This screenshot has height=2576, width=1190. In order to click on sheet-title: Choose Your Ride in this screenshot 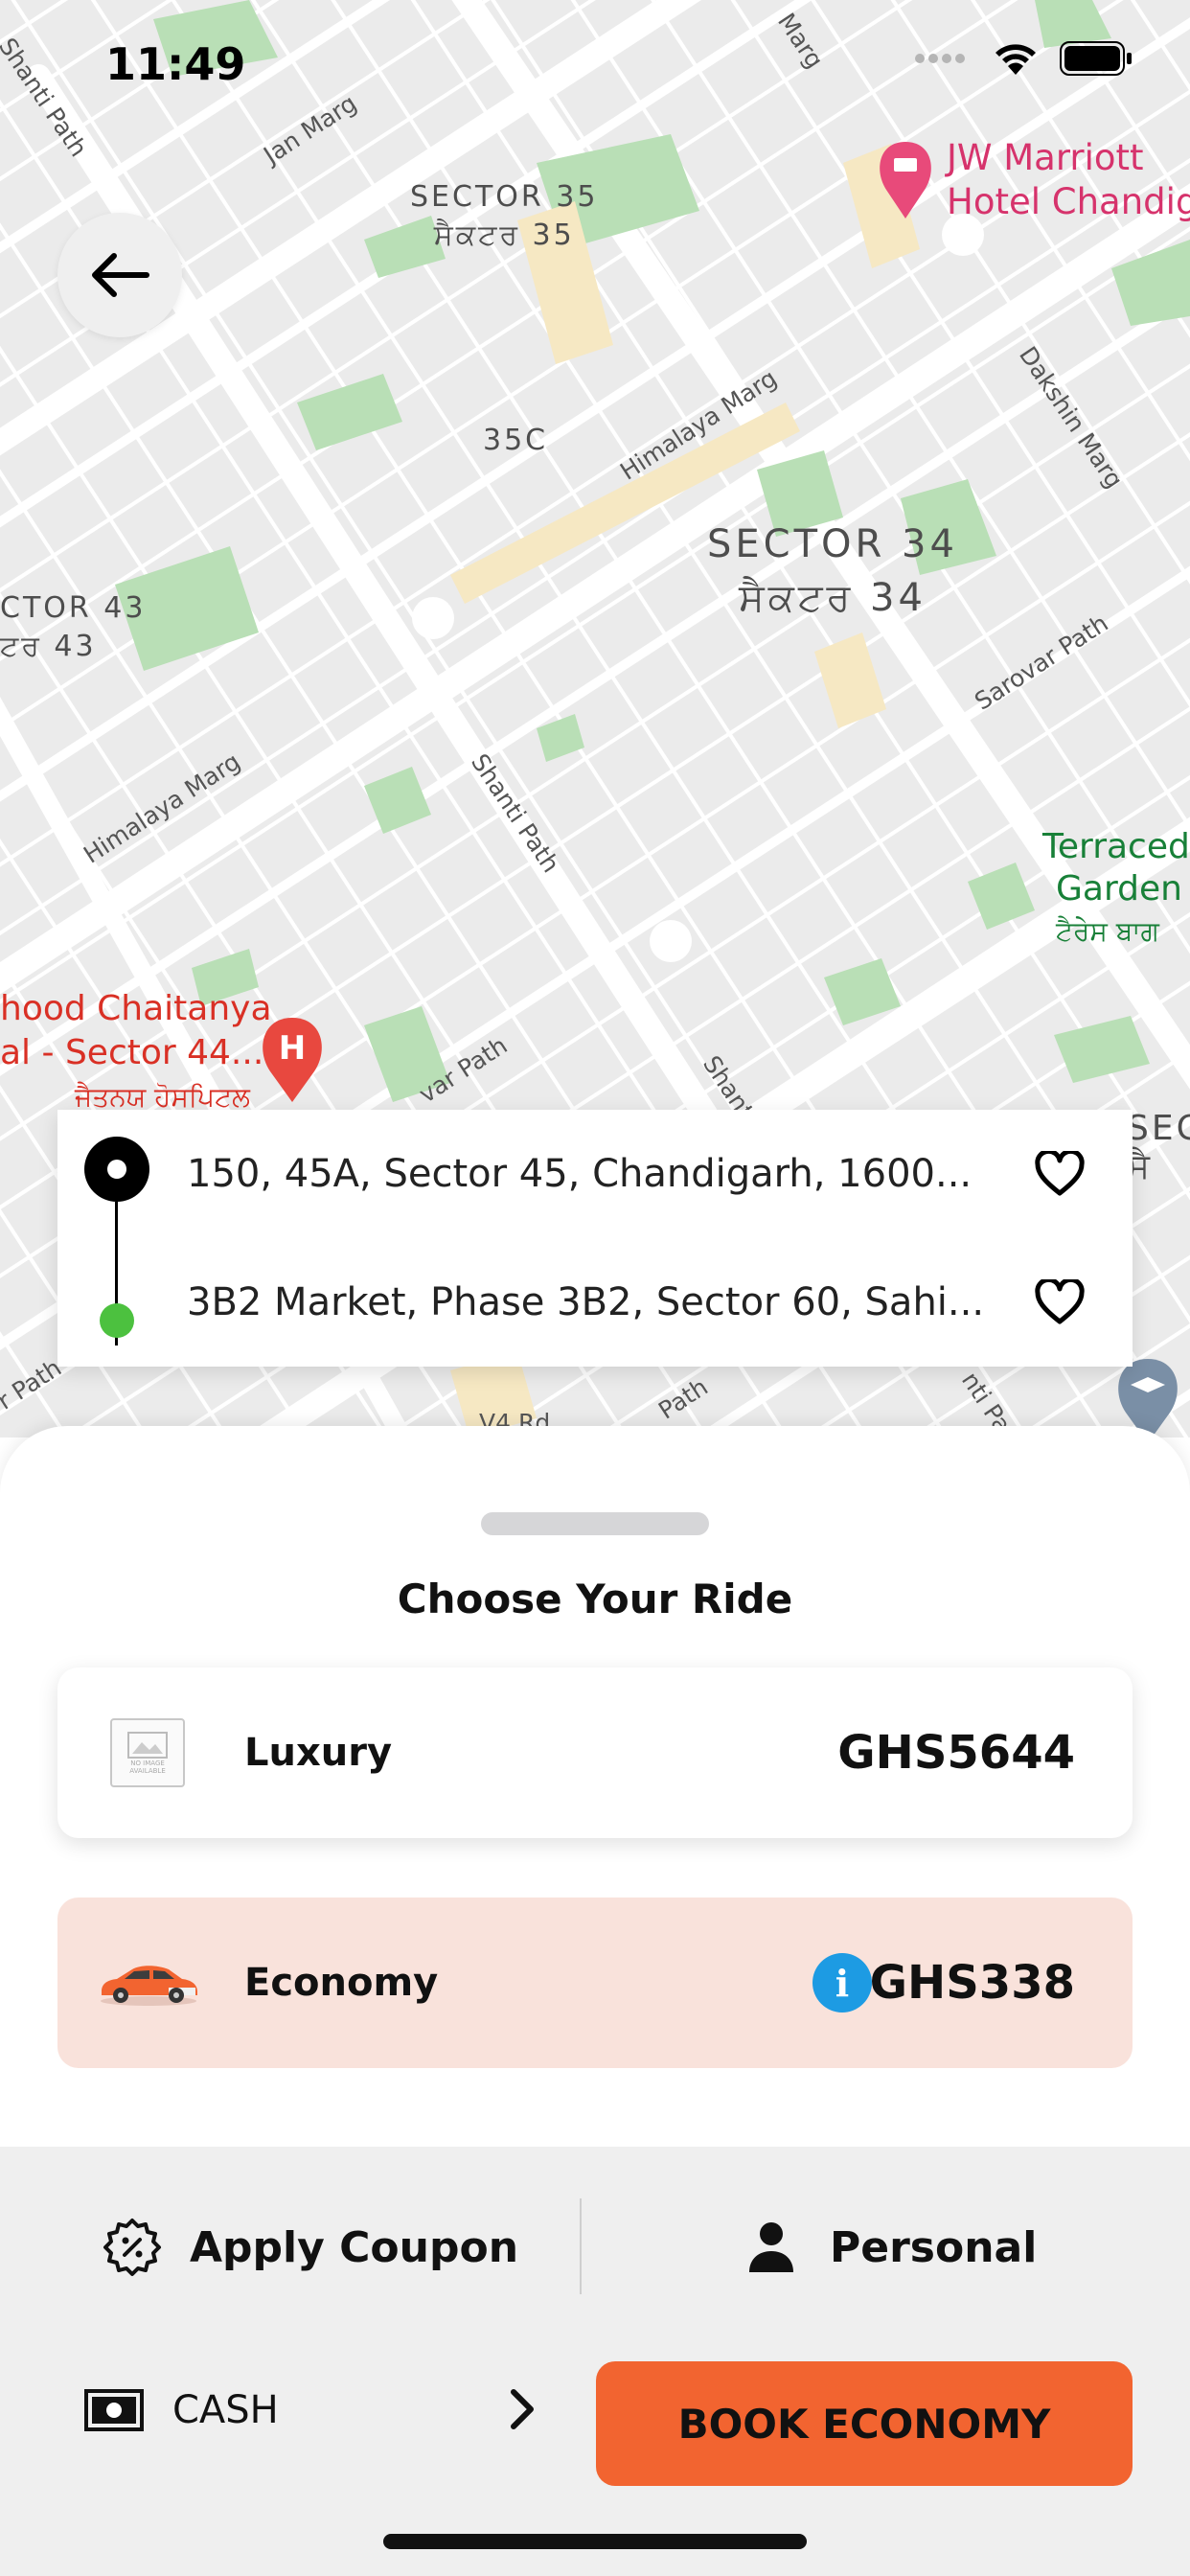, I will do `click(595, 1599)`.